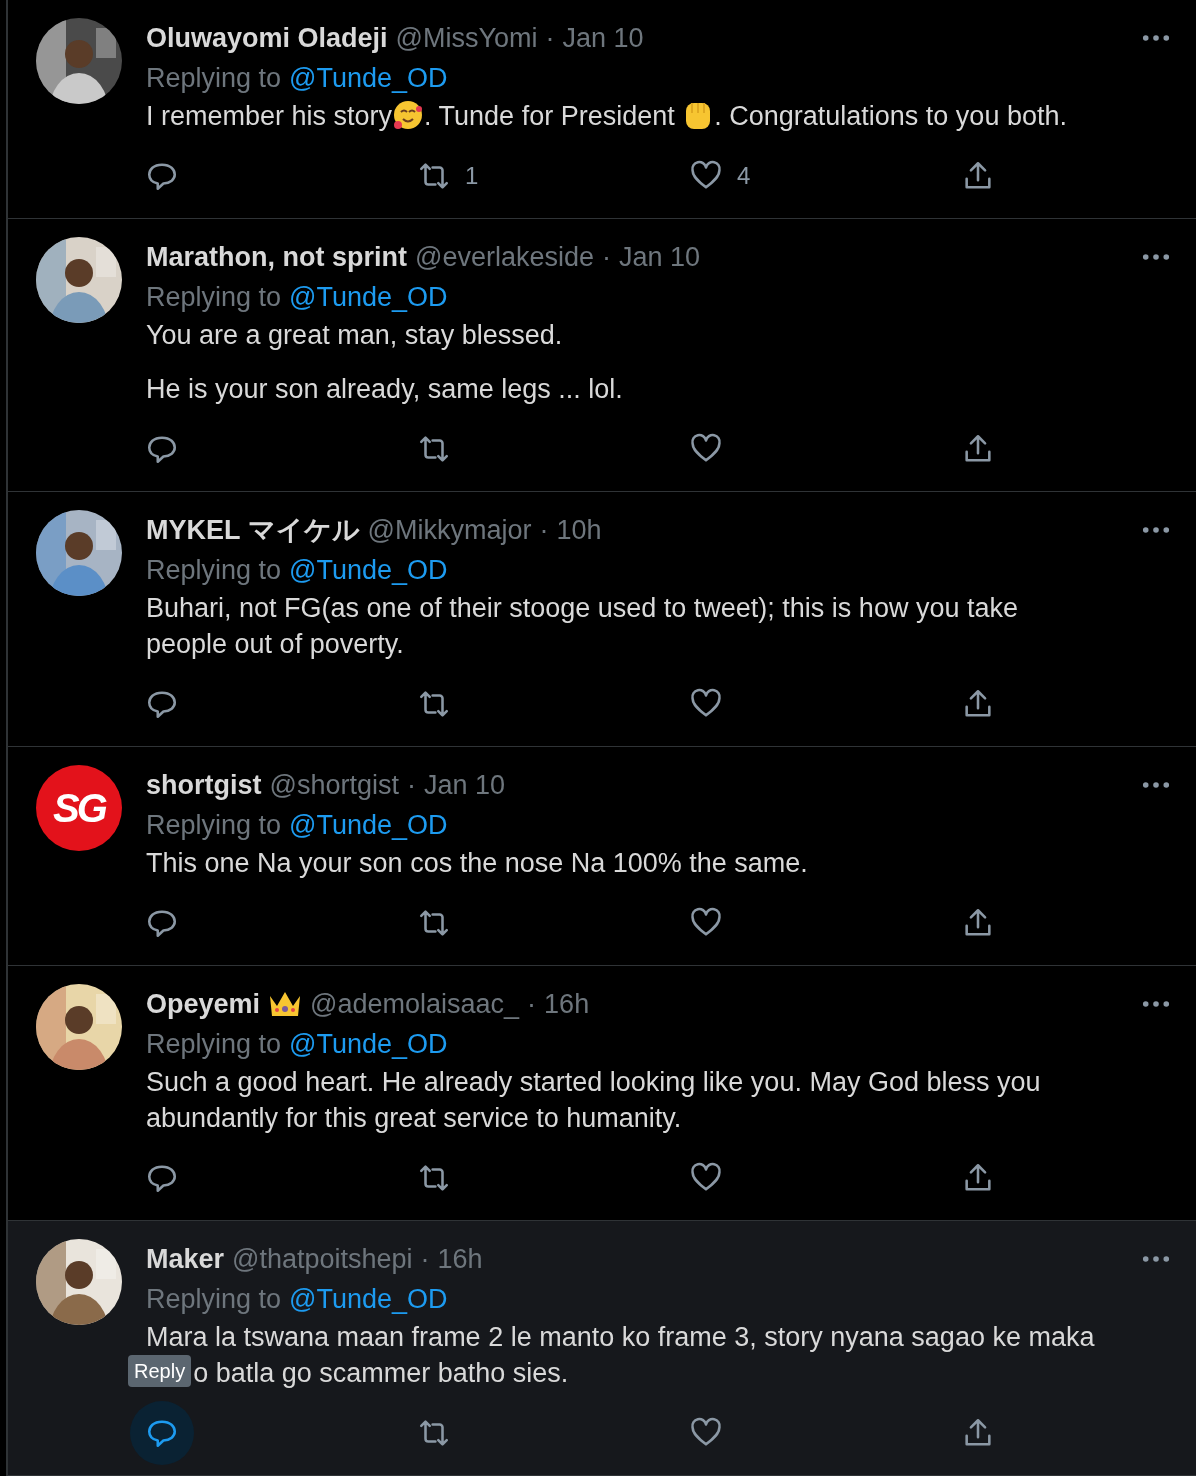  What do you see at coordinates (203, 1004) in the screenshot?
I see `user-name: Opeyemi` at bounding box center [203, 1004].